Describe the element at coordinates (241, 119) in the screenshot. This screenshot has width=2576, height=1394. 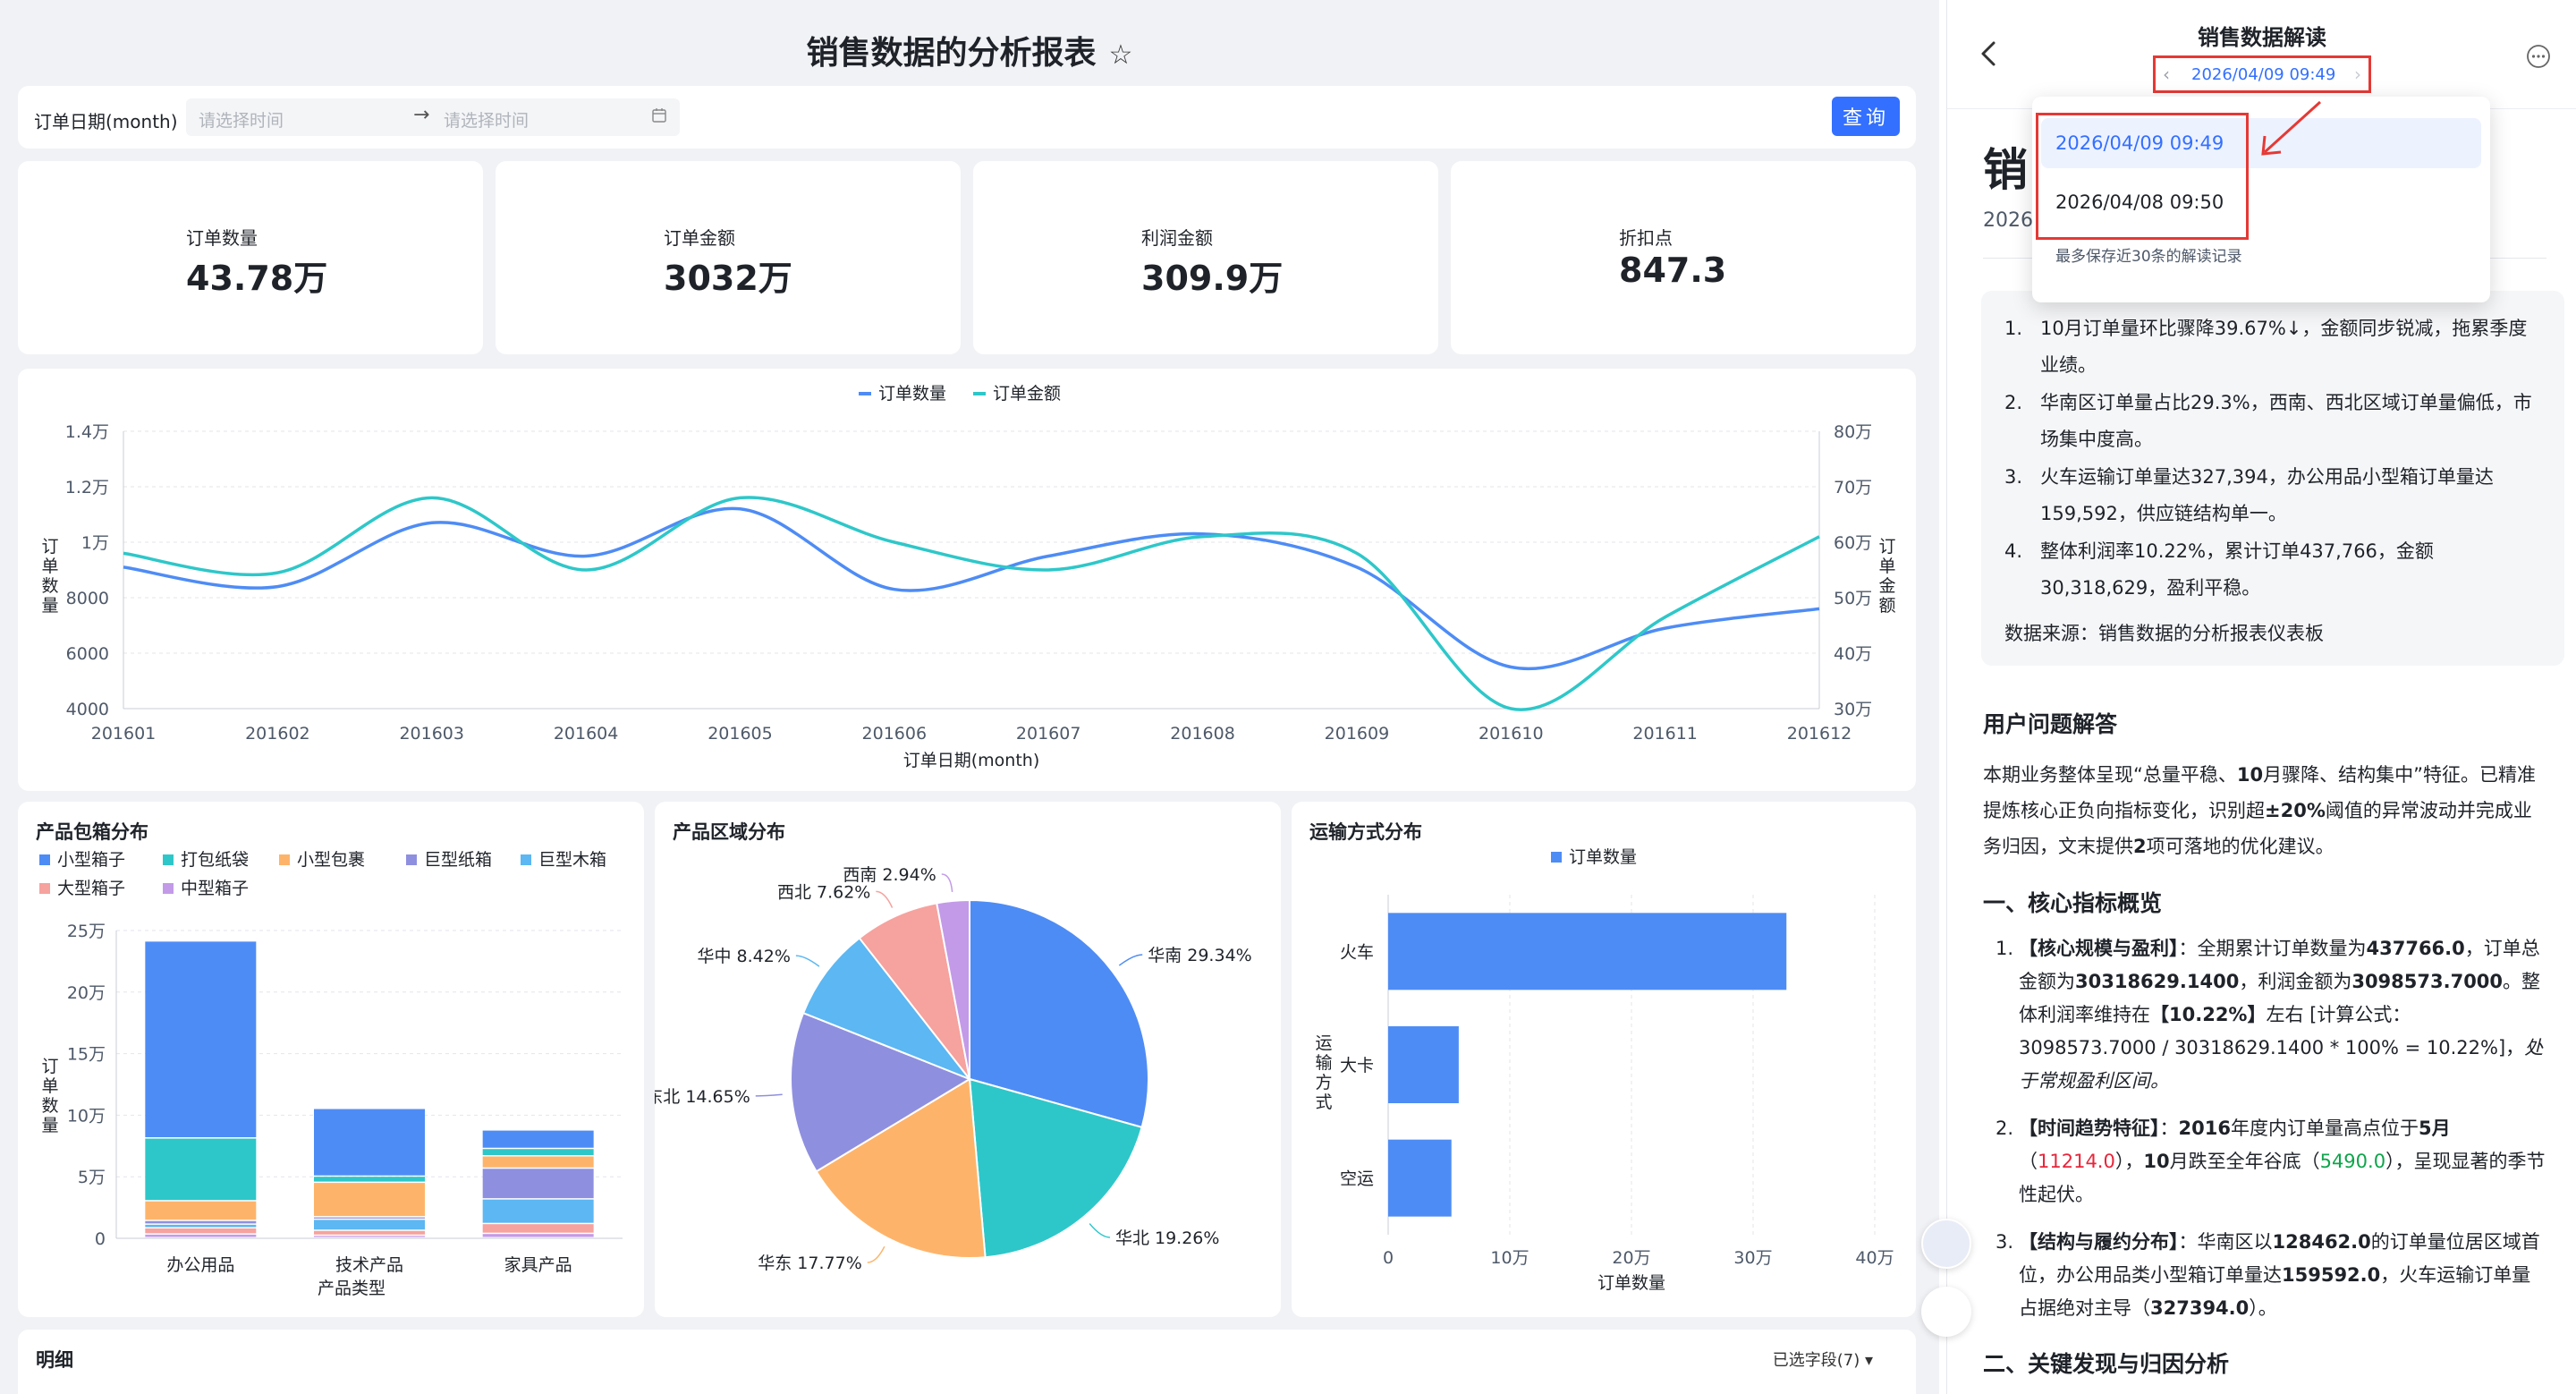
I see `date-start-input: 请选择时间` at that location.